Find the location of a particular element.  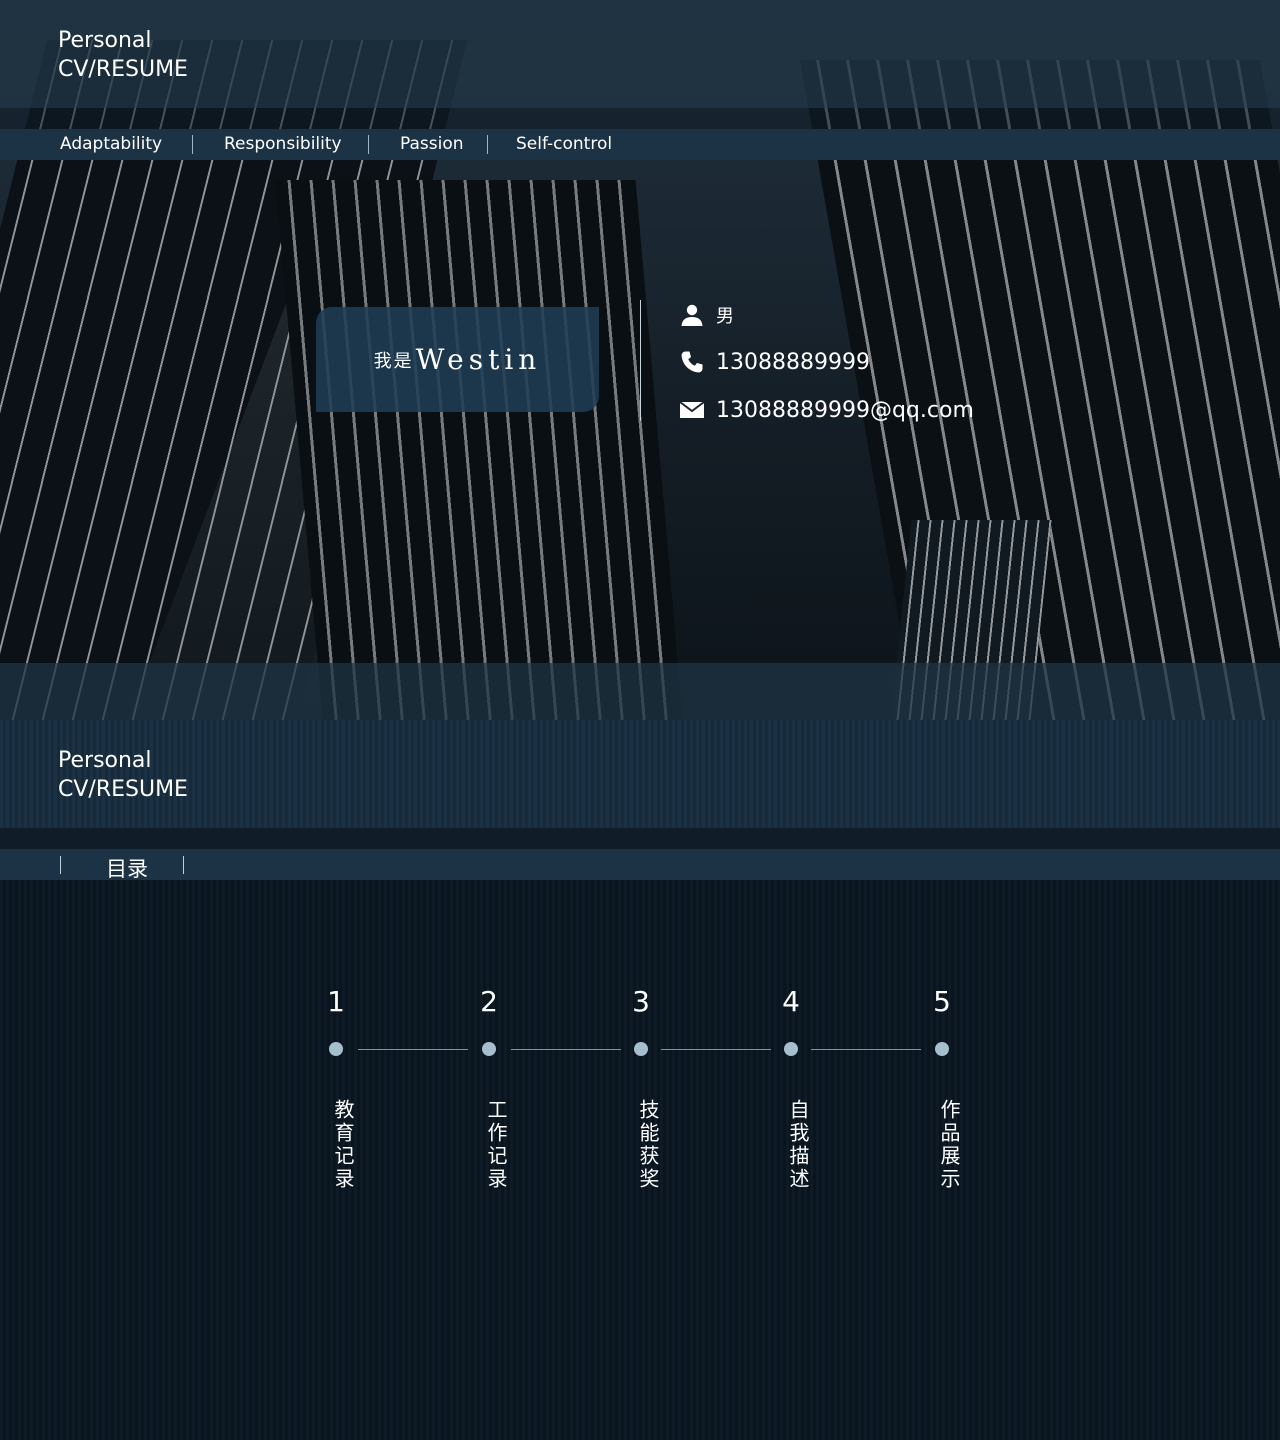

toc-step-4: 4 自我描述 is located at coordinates (791, 1086).